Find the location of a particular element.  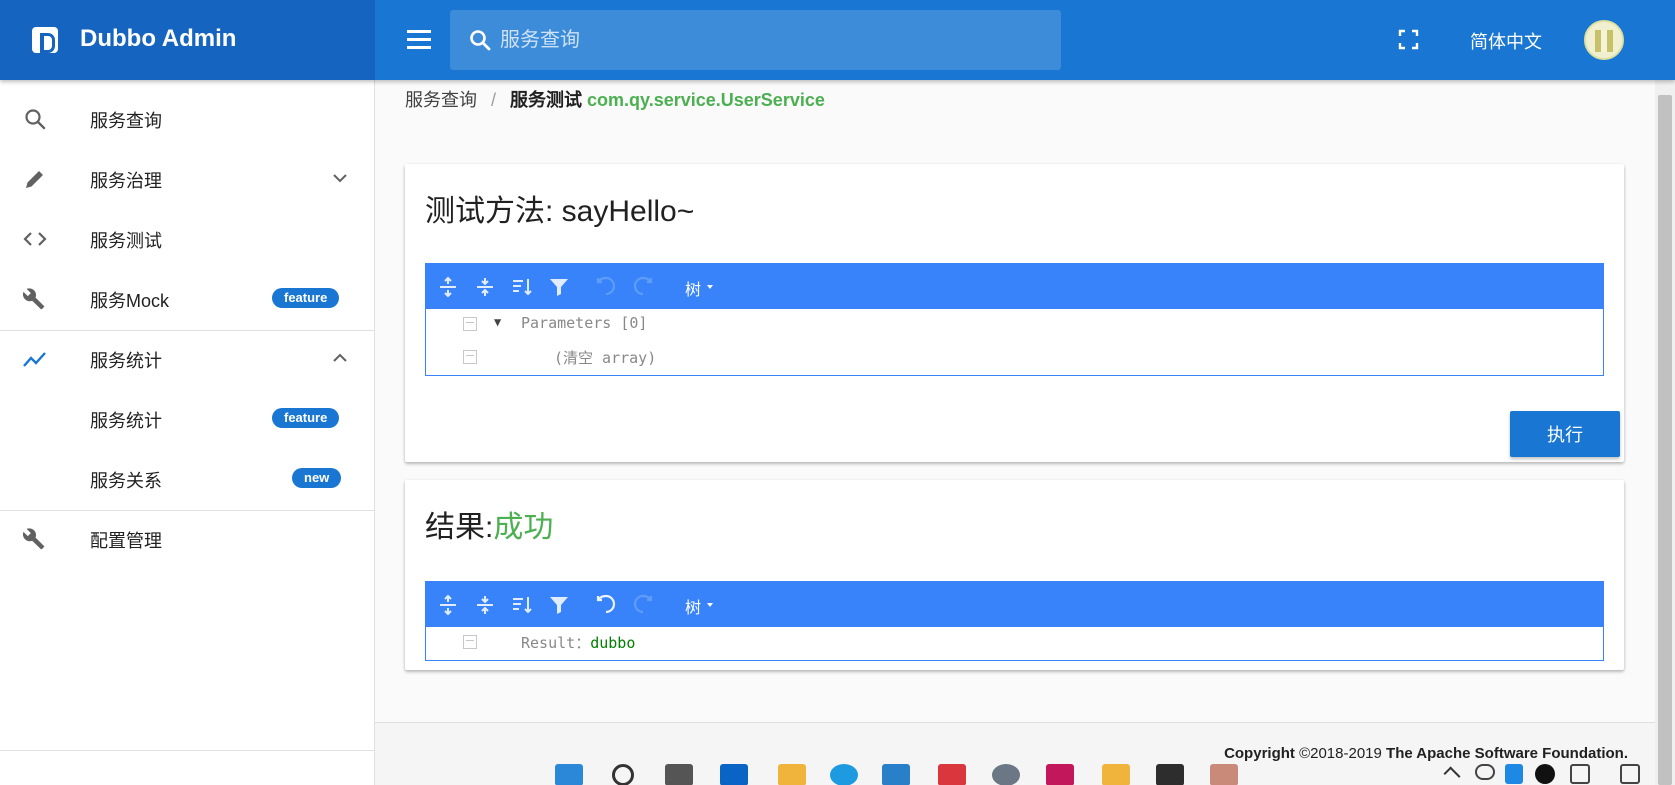

avatar is located at coordinates (1604, 40).